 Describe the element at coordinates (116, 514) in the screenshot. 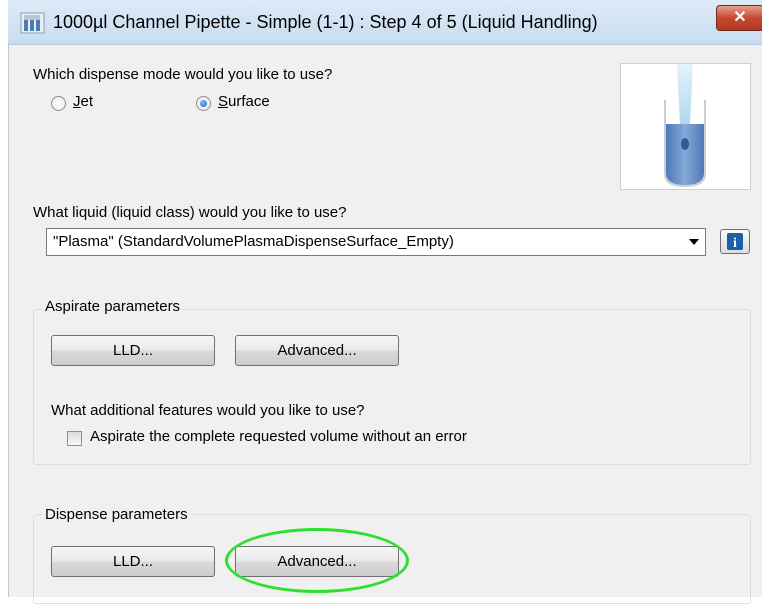

I see `dispense-group-label: Dispense parameters` at that location.